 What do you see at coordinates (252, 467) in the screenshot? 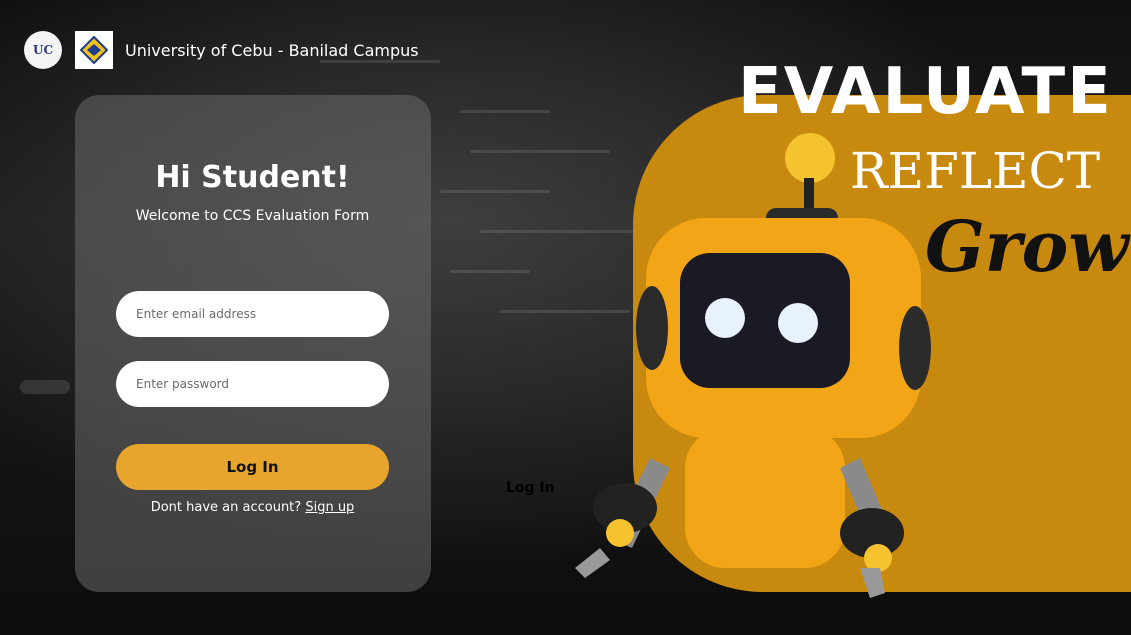
I see `login-button: Log In` at bounding box center [252, 467].